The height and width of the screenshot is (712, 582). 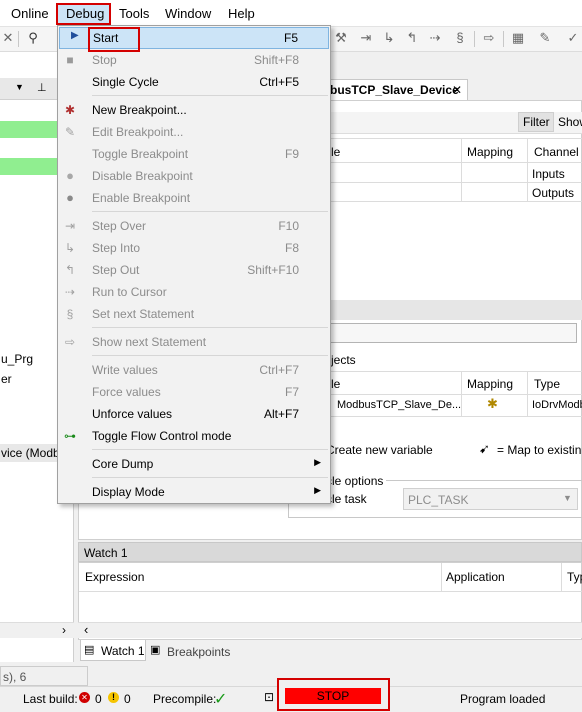 What do you see at coordinates (557, 405) in the screenshot?
I see `type-cell: IoDrvModb` at bounding box center [557, 405].